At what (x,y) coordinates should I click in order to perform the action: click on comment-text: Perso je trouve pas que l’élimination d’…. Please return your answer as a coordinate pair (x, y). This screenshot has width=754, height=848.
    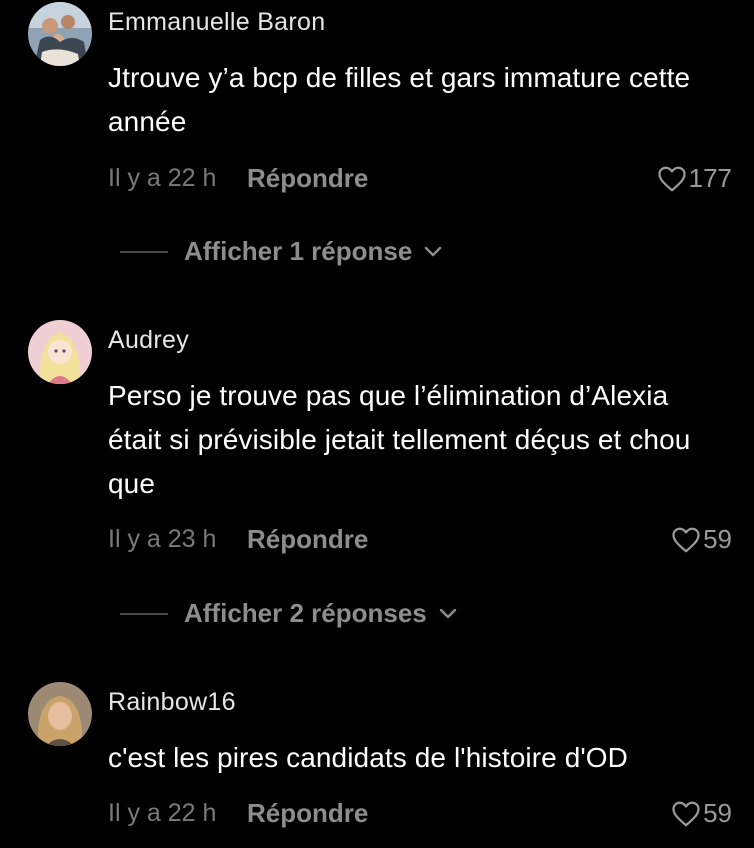
    Looking at the image, I should click on (399, 439).